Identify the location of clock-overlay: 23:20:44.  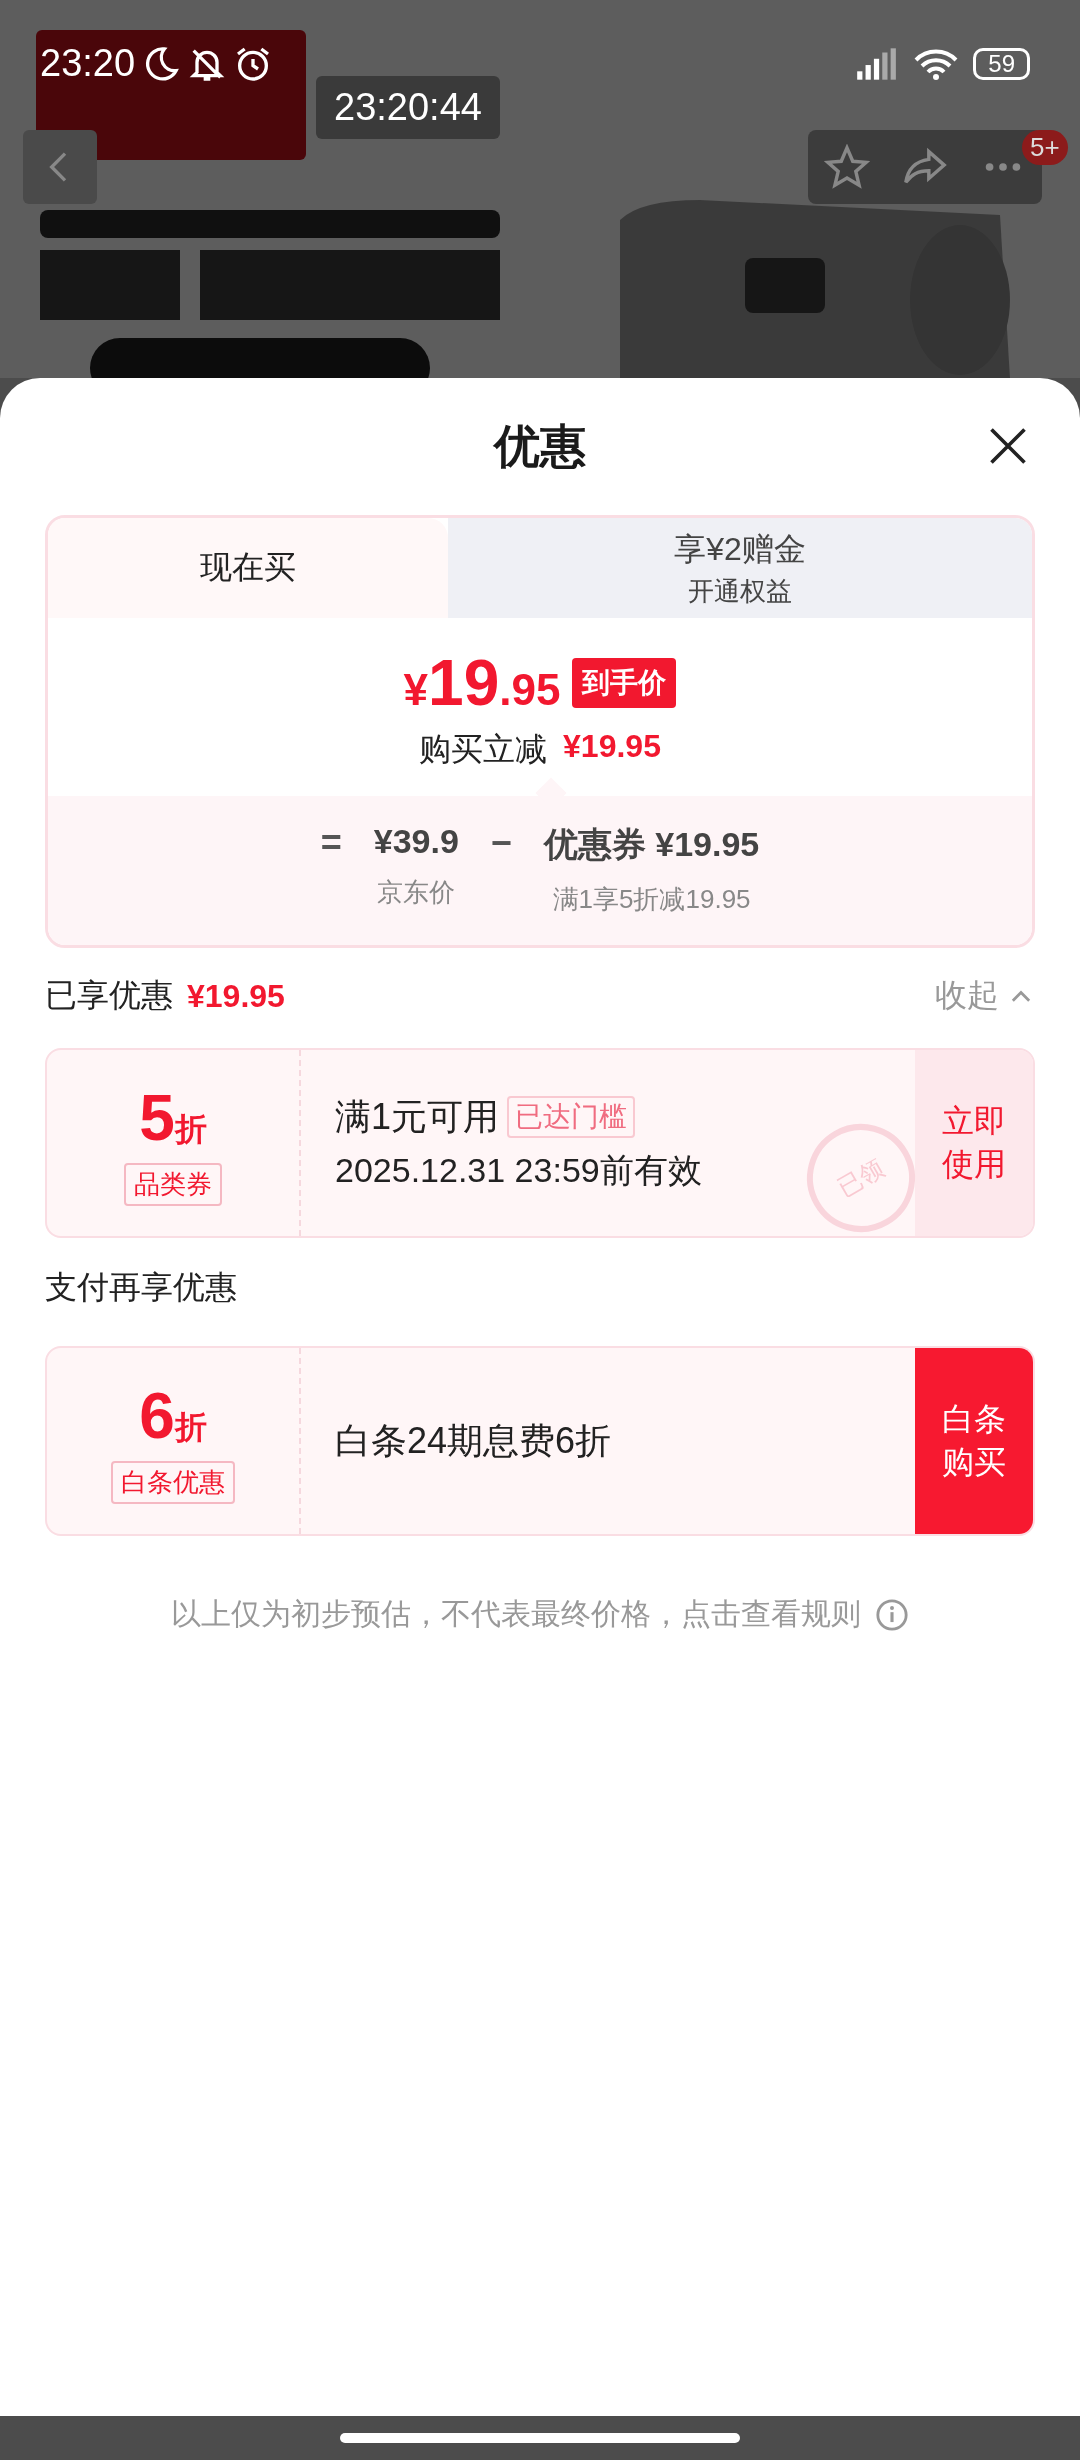
(408, 107).